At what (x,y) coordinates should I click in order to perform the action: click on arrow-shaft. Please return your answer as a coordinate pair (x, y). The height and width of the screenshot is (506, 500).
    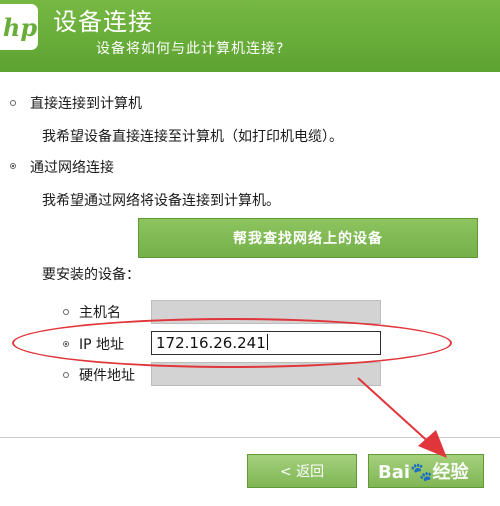
    Looking at the image, I should click on (395, 412).